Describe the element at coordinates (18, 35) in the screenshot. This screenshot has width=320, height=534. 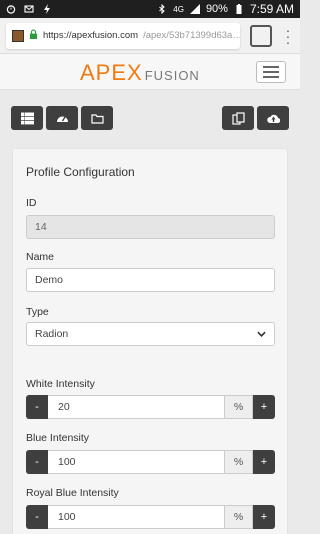
I see `site-favicon` at that location.